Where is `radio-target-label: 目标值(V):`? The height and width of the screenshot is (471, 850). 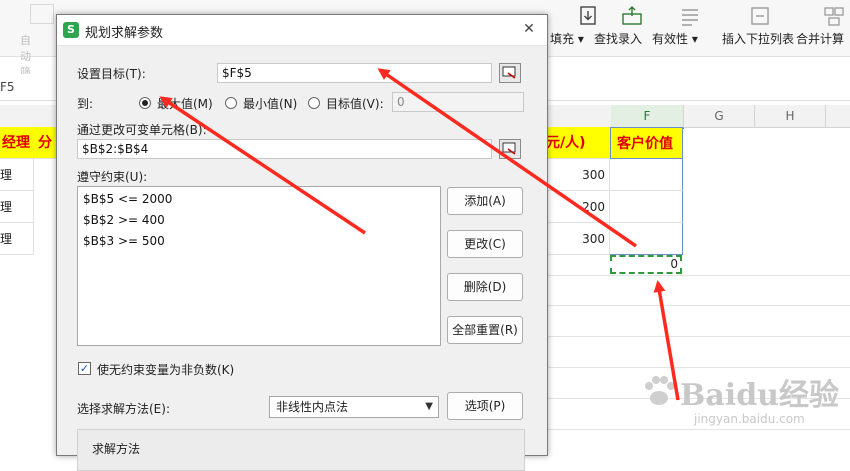
radio-target-label: 目标值(V): is located at coordinates (355, 104).